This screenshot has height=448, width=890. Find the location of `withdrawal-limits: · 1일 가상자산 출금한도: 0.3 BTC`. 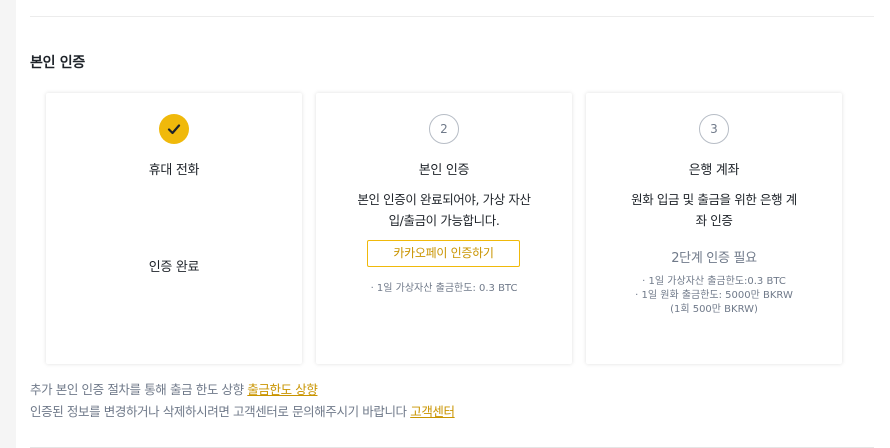

withdrawal-limits: · 1일 가상자산 출금한도: 0.3 BTC is located at coordinates (444, 289).